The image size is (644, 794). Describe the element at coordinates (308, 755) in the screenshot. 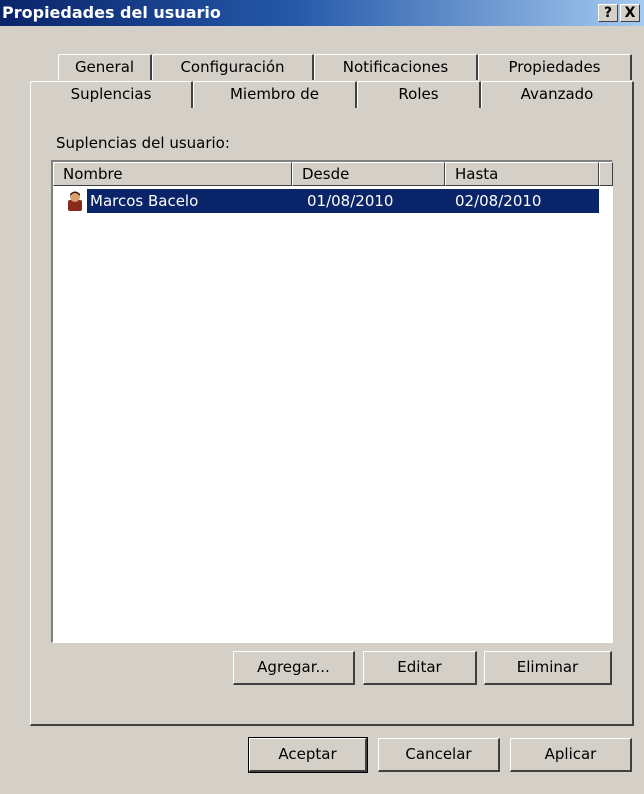

I see `ok-button: Aceptar` at that location.